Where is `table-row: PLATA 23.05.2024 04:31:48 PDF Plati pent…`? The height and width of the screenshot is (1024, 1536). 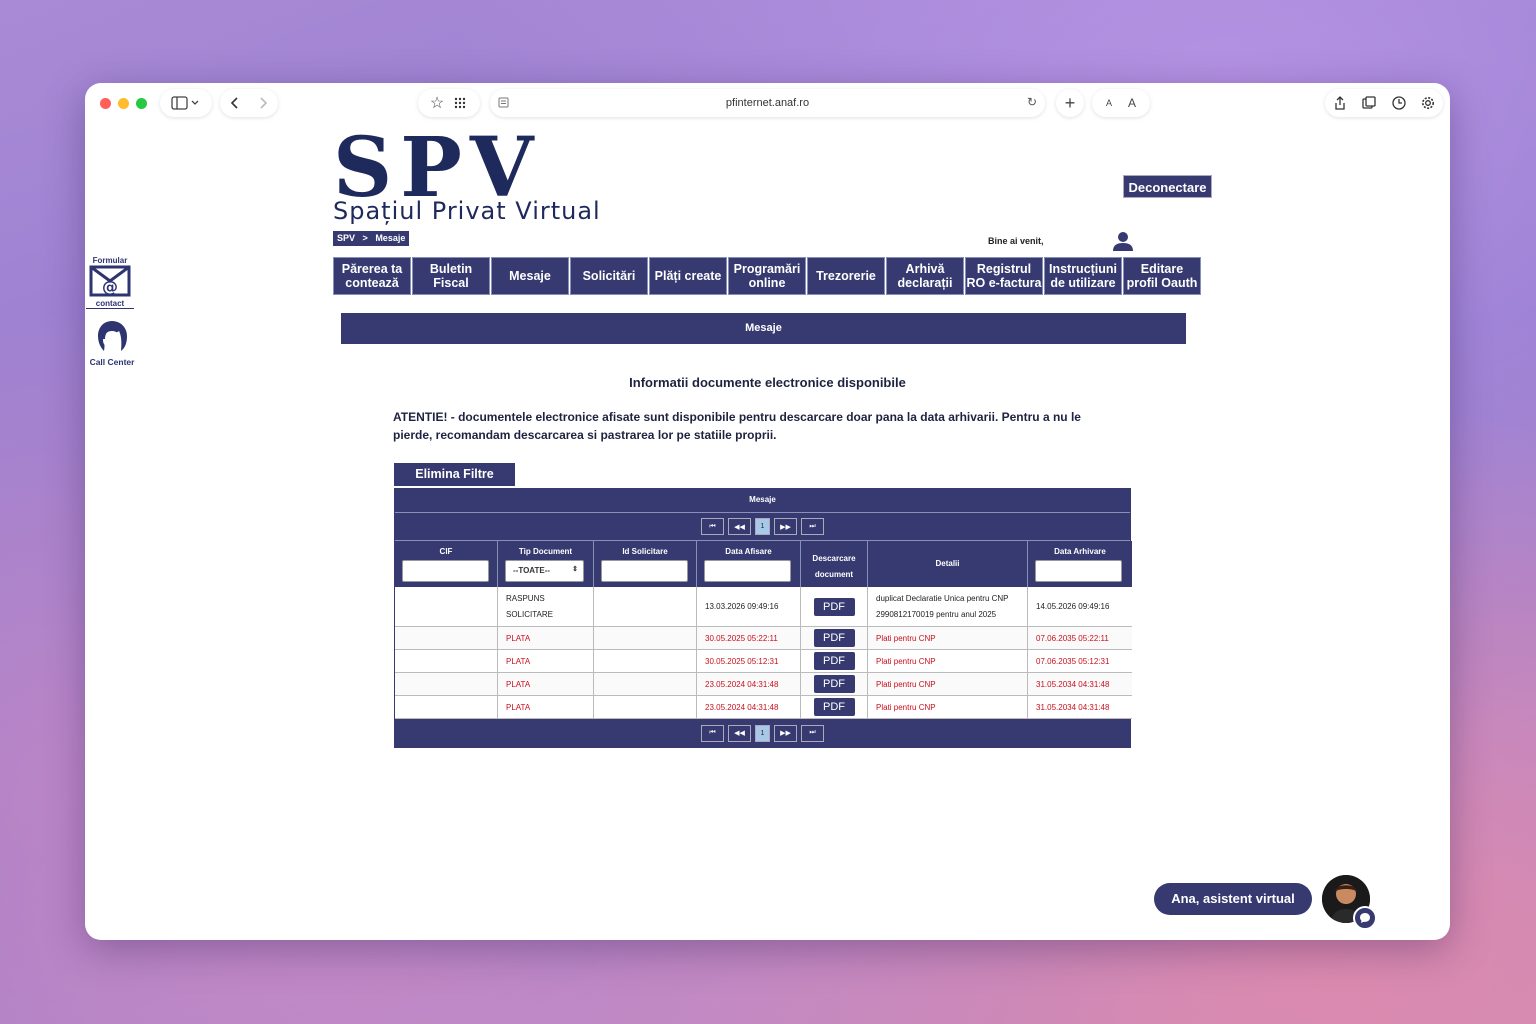
table-row: PLATA 23.05.2024 04:31:48 PDF Plati pent… is located at coordinates (763, 707).